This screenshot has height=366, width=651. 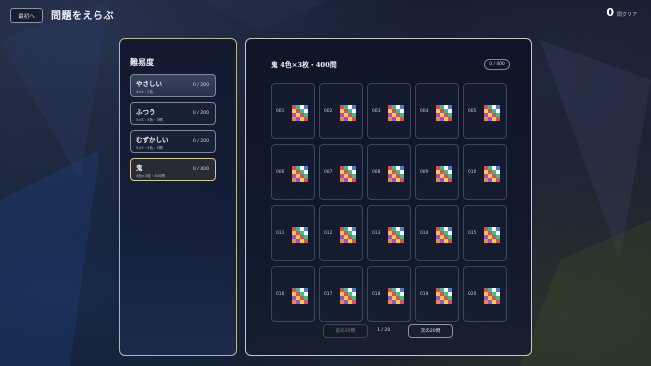 What do you see at coordinates (328, 233) in the screenshot?
I see `puzzle-number: 012` at bounding box center [328, 233].